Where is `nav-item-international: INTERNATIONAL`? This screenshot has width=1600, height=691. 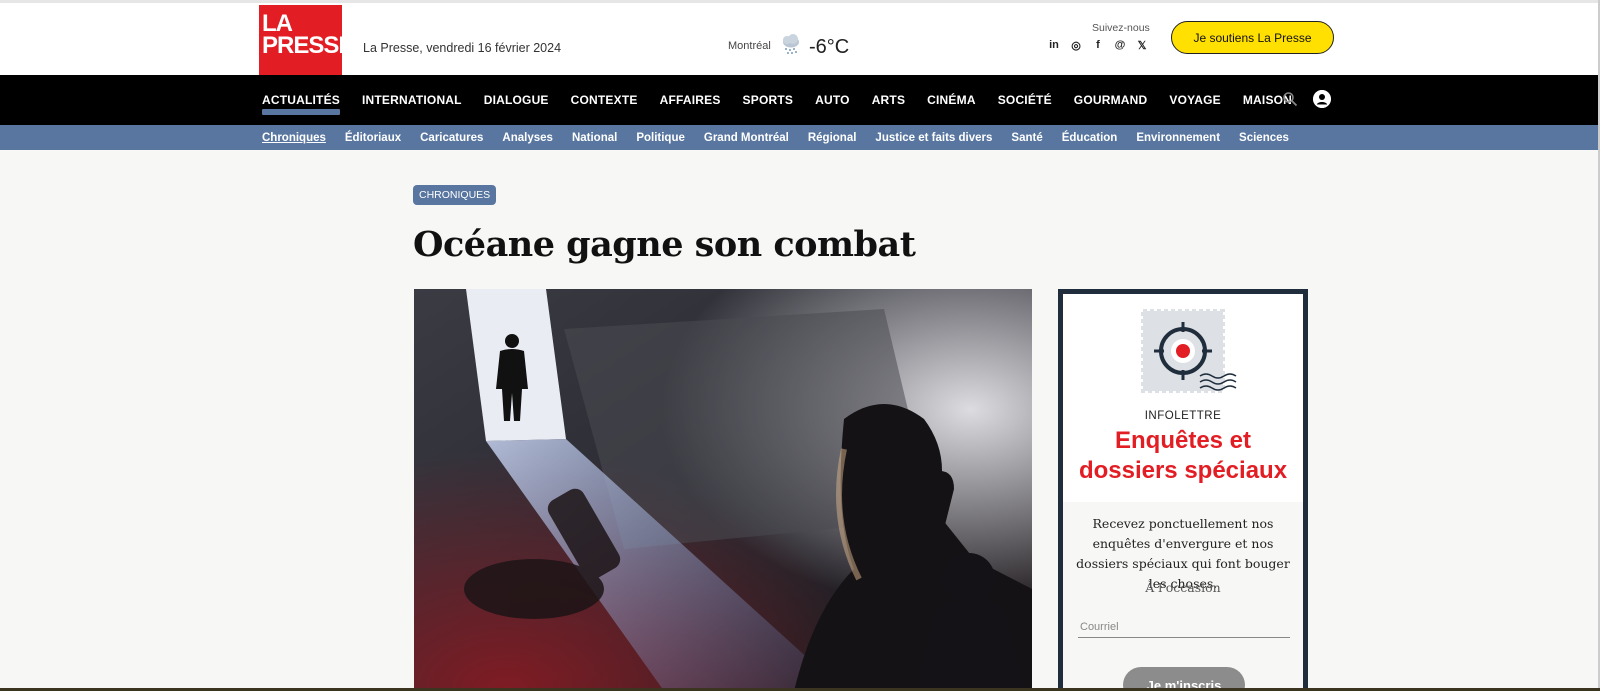
nav-item-international: INTERNATIONAL is located at coordinates (412, 100).